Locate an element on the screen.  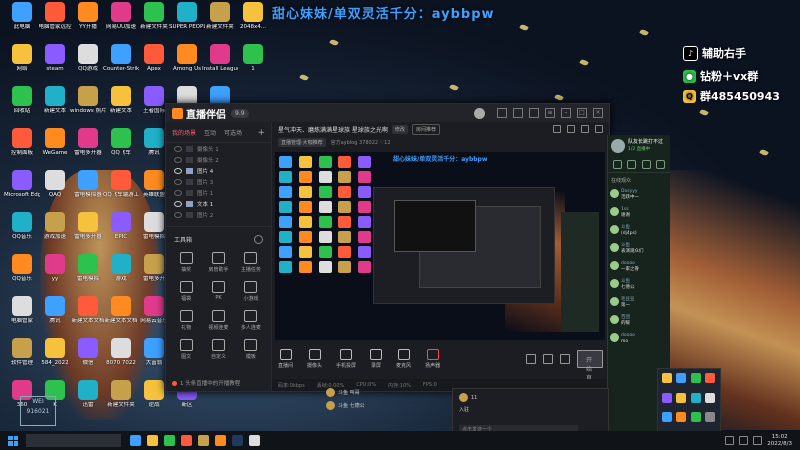
tool-button: 自定义 is located at coordinates (218, 349).